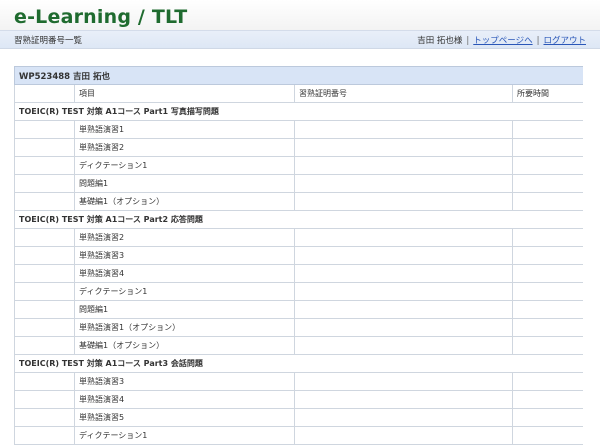 This screenshot has height=445, width=600. I want to click on top-bar: e-Learning / TLT, so click(300, 15).